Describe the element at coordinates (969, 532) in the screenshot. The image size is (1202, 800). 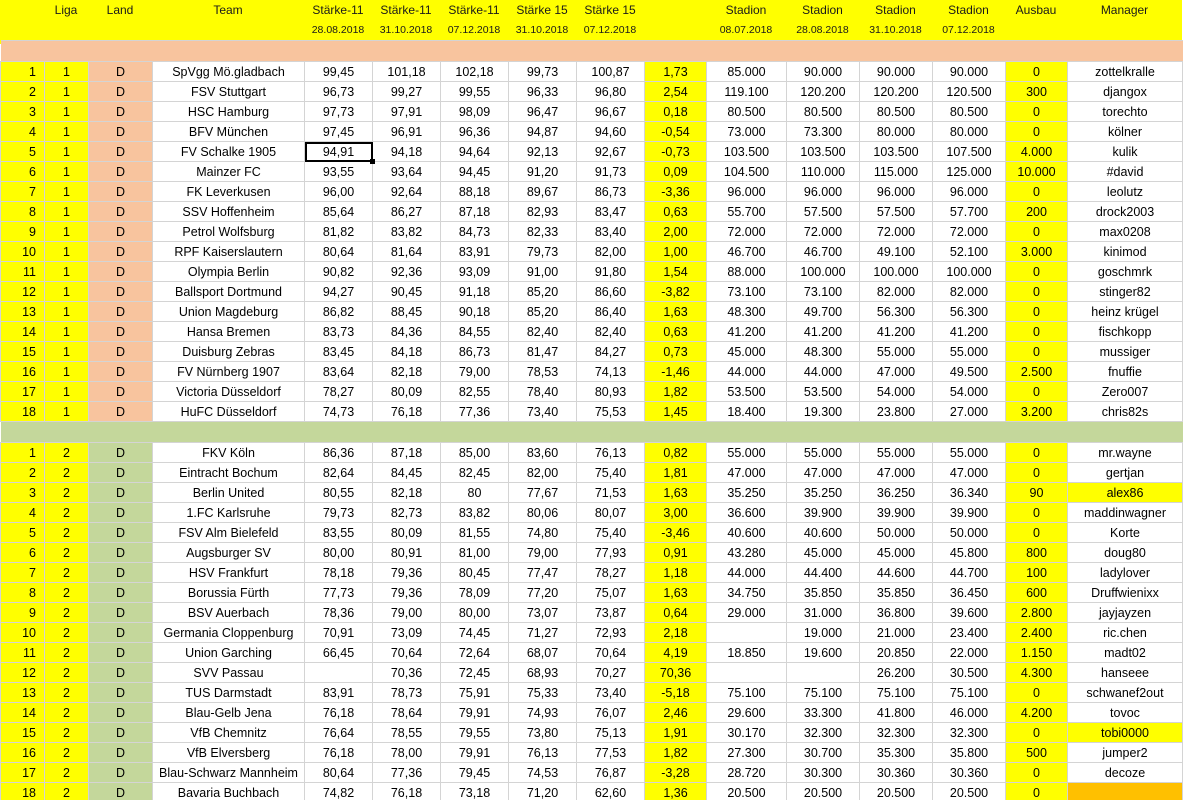
I see `cell-std: 50.000` at that location.